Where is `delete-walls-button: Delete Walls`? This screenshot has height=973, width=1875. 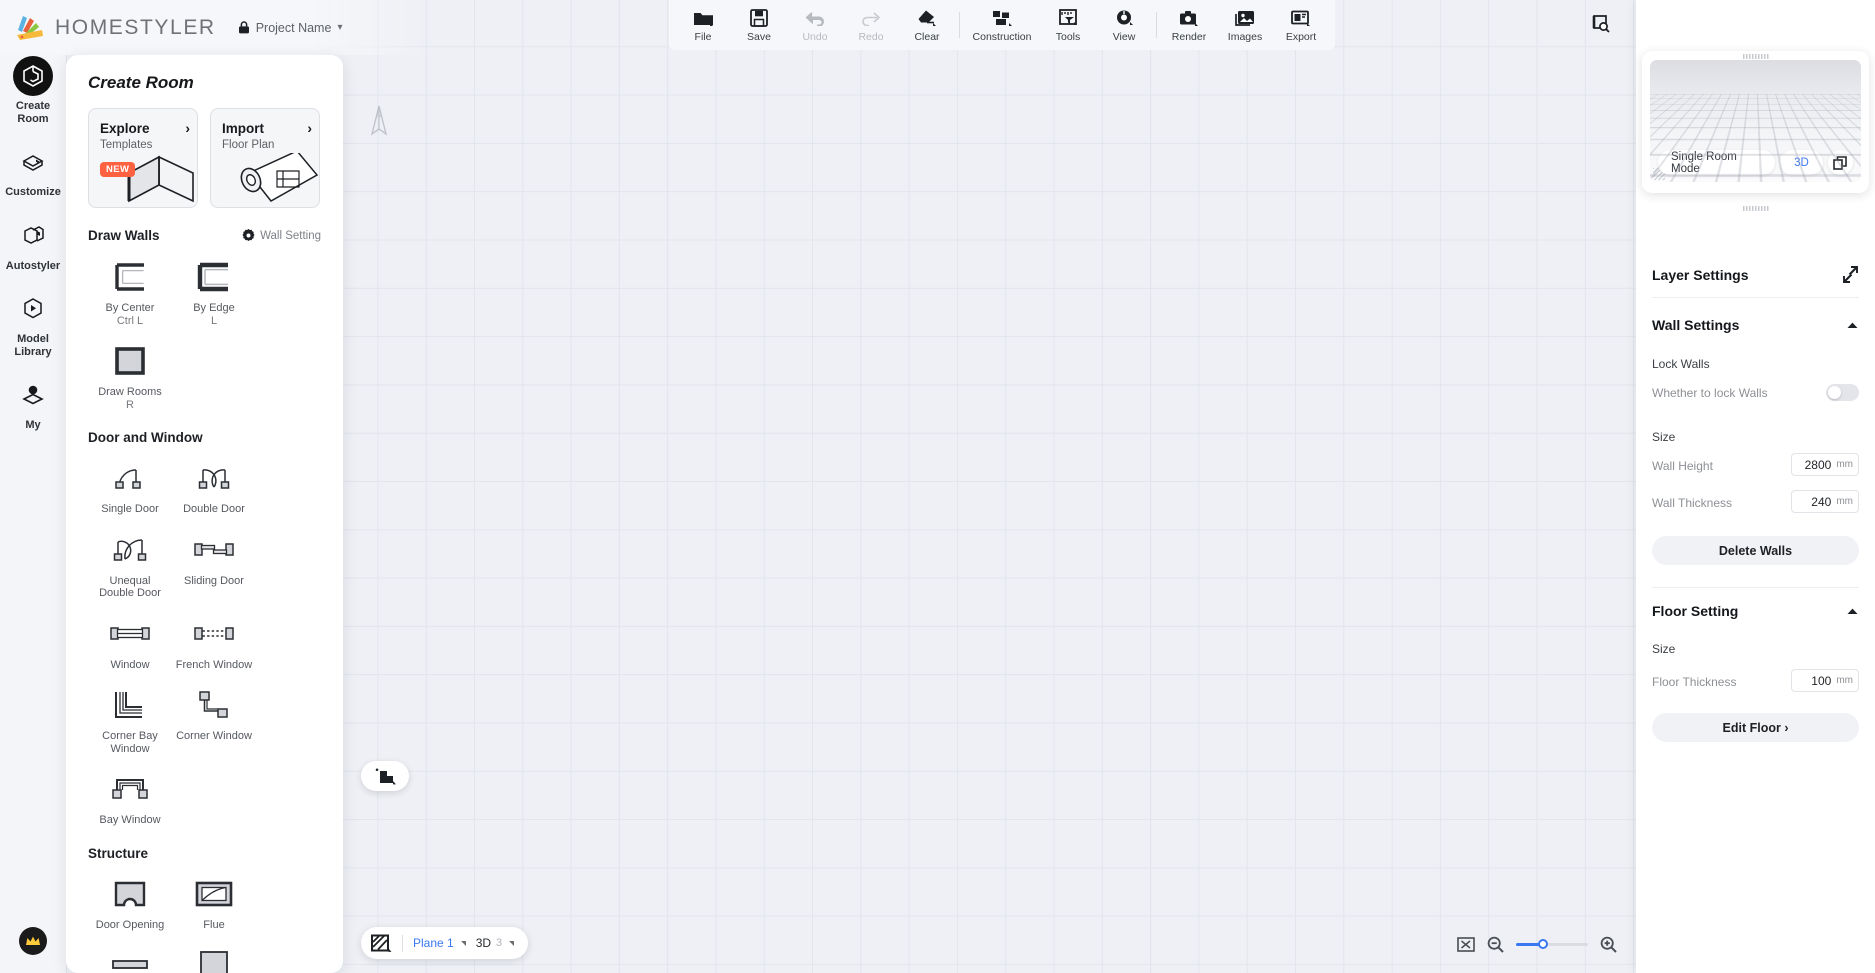 delete-walls-button: Delete Walls is located at coordinates (1755, 550).